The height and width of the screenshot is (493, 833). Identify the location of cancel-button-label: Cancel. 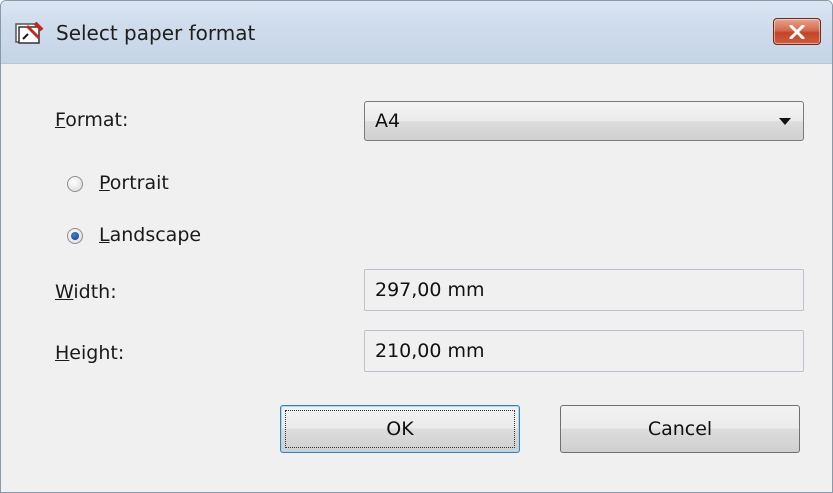
(680, 429).